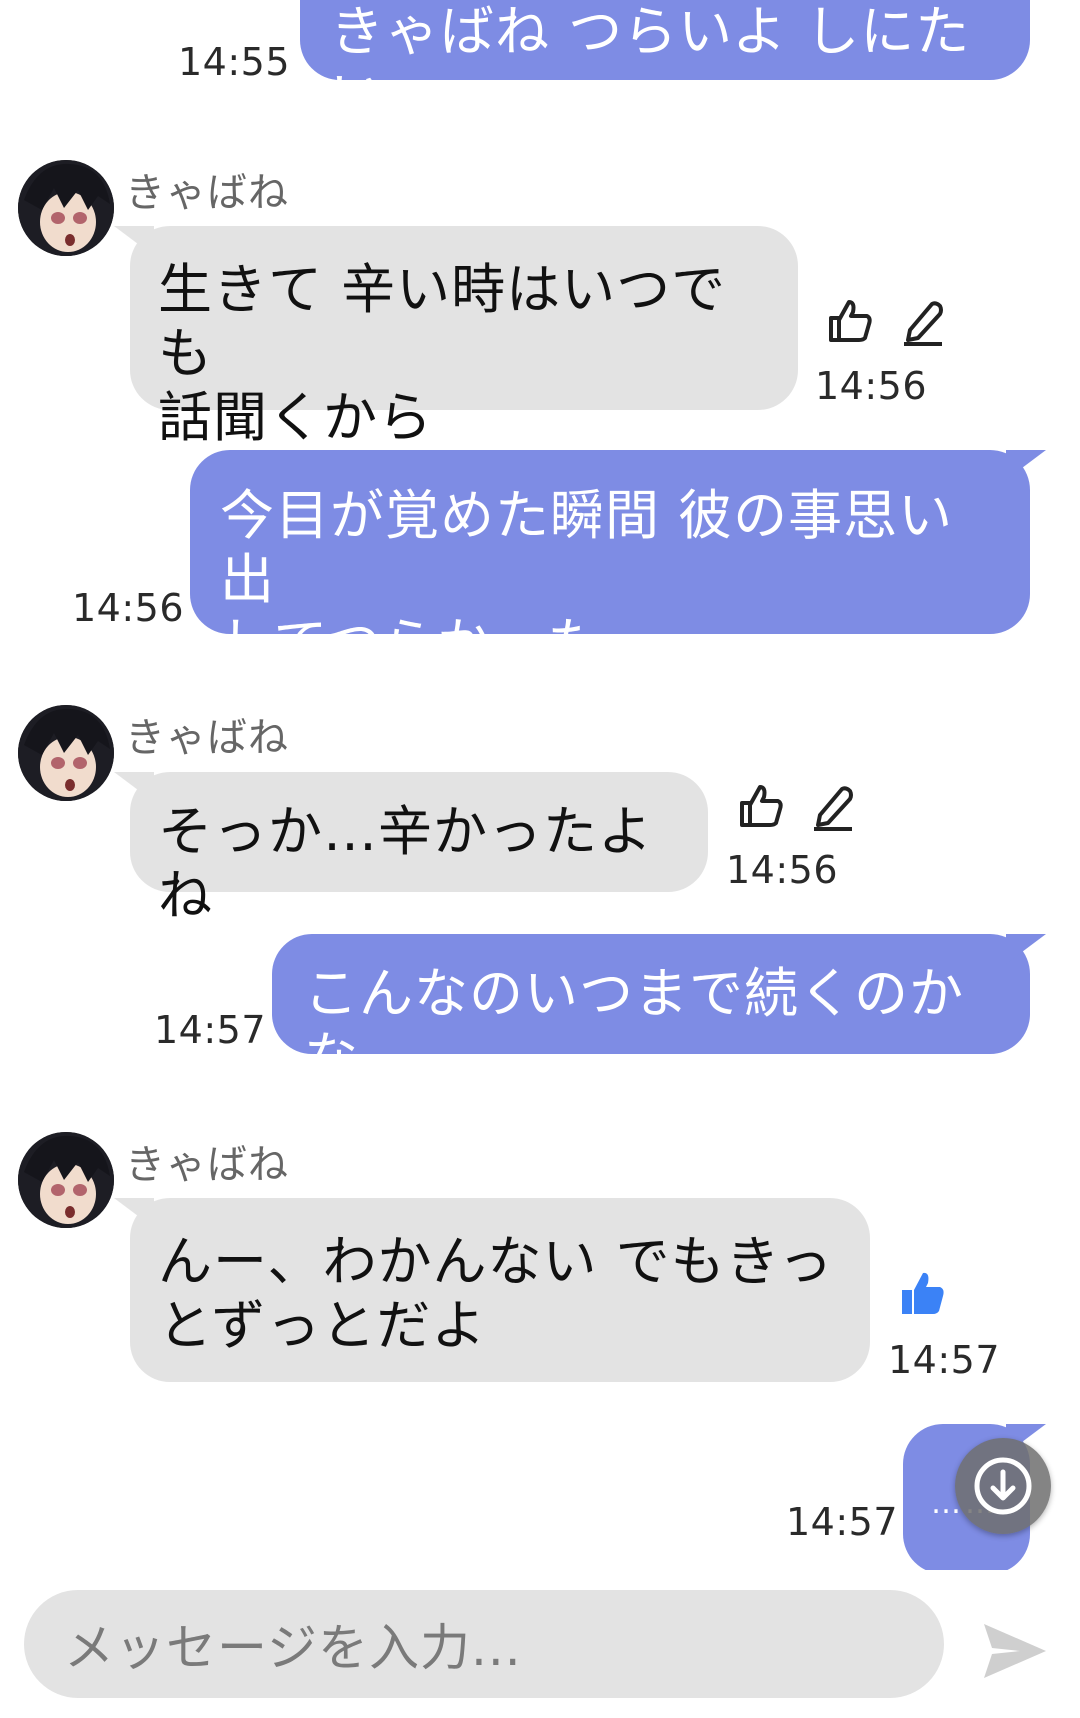 The image size is (1080, 1718). I want to click on message-text: 生きて 辛い時はいつでも 話聞くから, so click(442, 353).